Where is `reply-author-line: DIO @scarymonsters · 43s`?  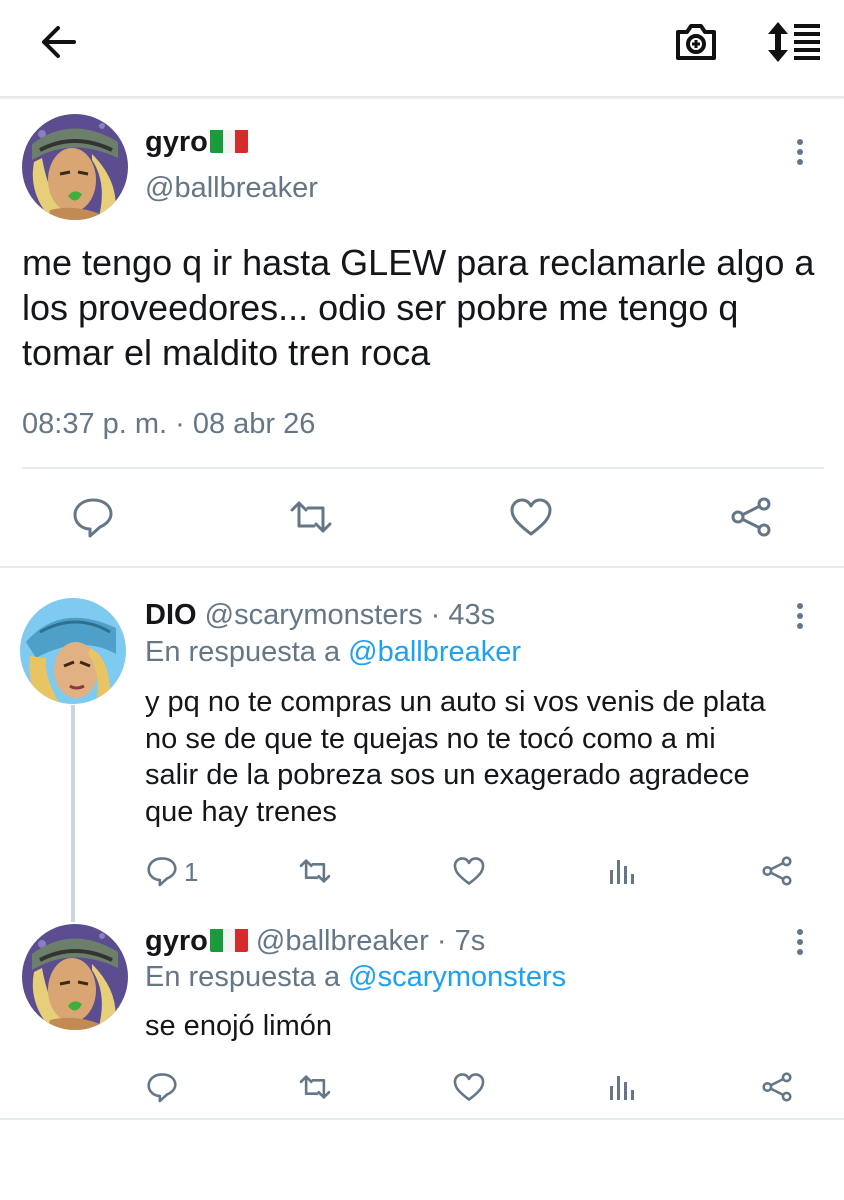
reply-author-line: DIO @scarymonsters · 43s is located at coordinates (320, 615).